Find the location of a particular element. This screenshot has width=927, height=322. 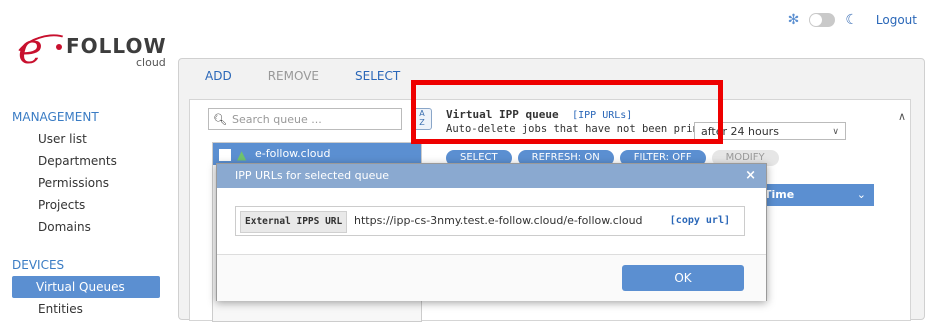

tab-add: ADD is located at coordinates (218, 76).